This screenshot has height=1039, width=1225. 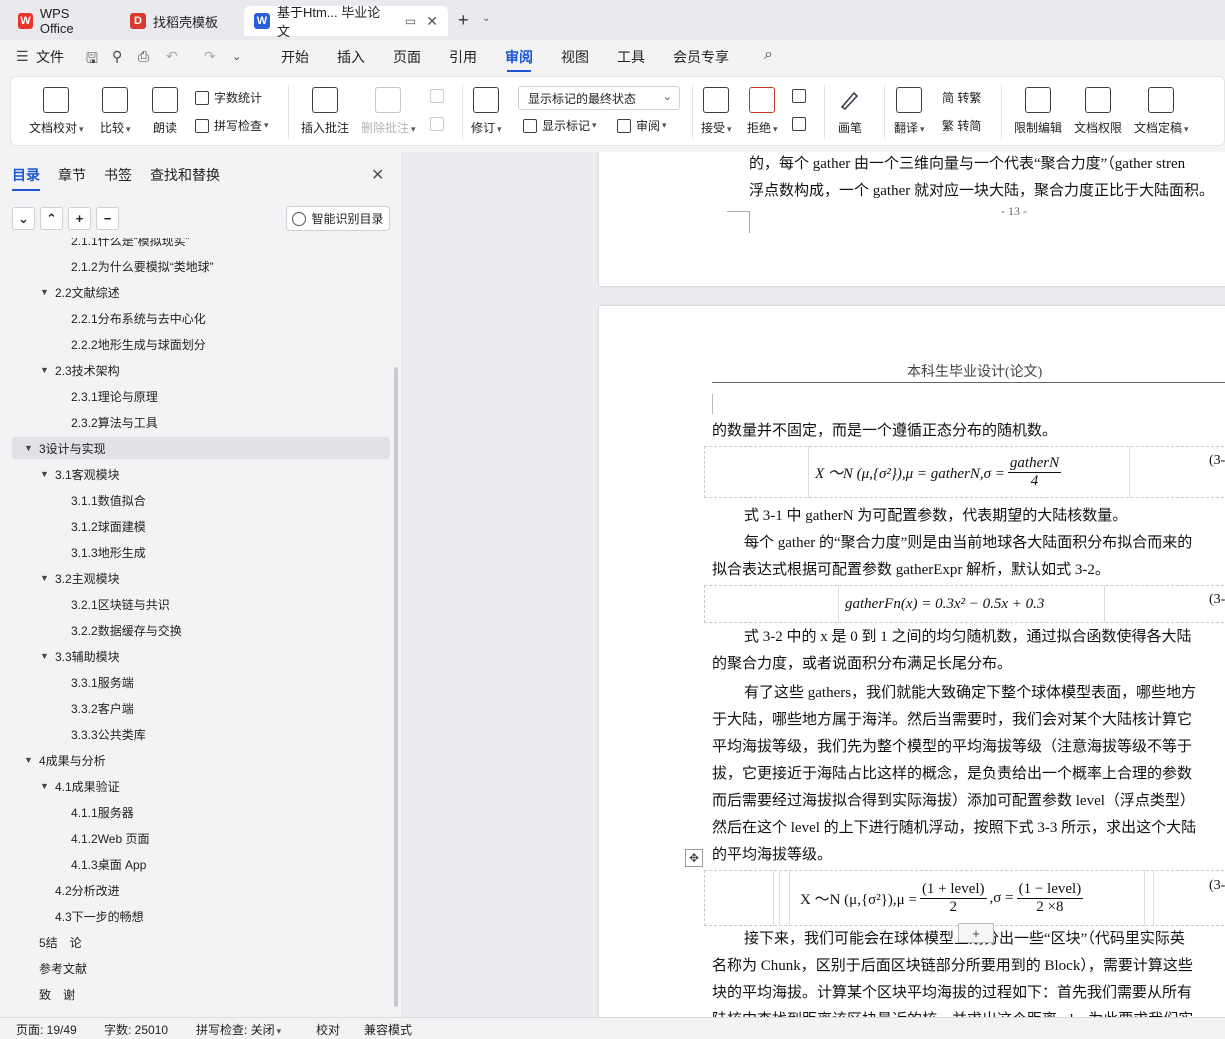 I want to click on menu-insert: 插入, so click(x=351, y=57).